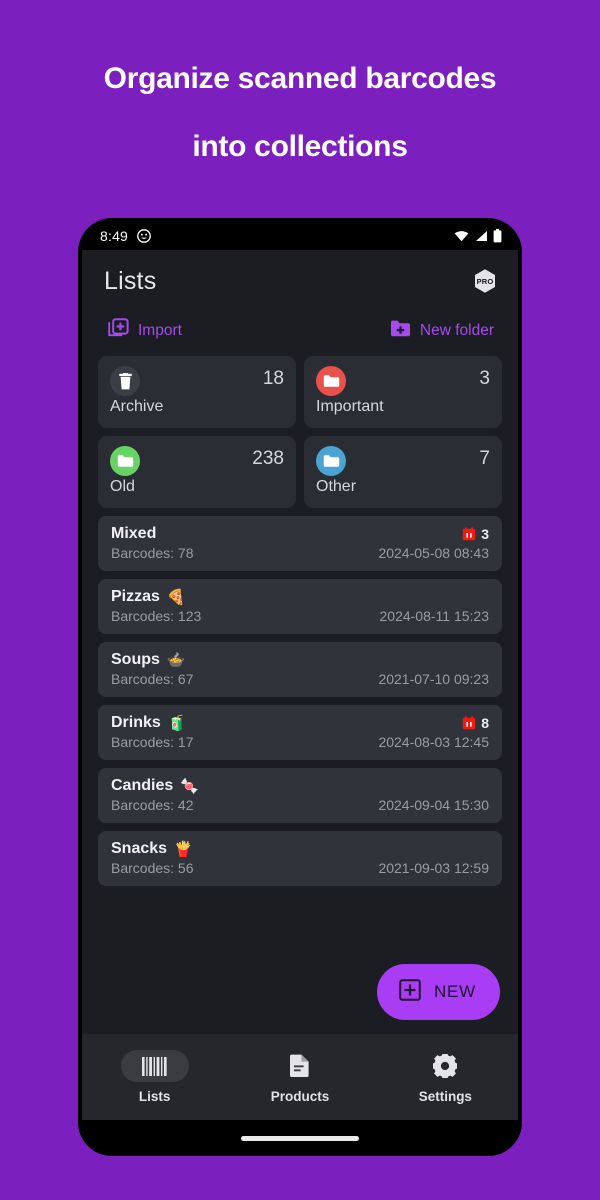 This screenshot has height=1200, width=600. I want to click on tab-lists: Lists, so click(154, 1077).